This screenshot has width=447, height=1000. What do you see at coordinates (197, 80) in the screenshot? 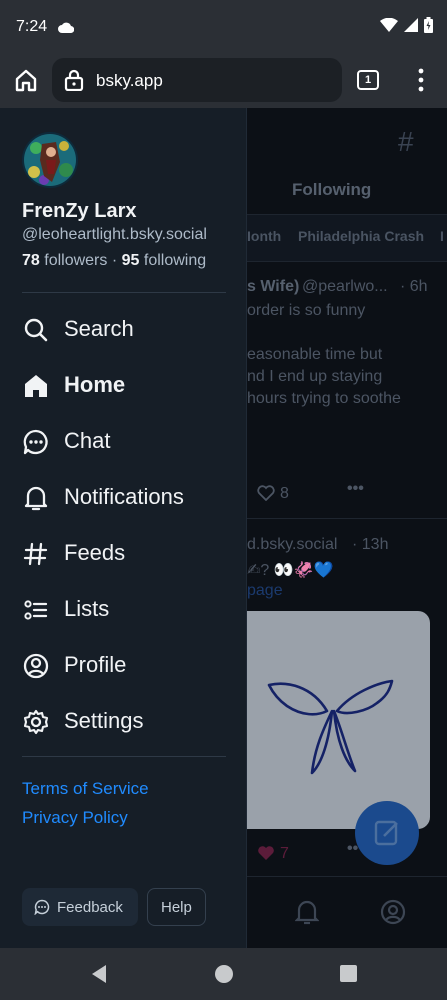
I see `address-bar: bsky.app` at bounding box center [197, 80].